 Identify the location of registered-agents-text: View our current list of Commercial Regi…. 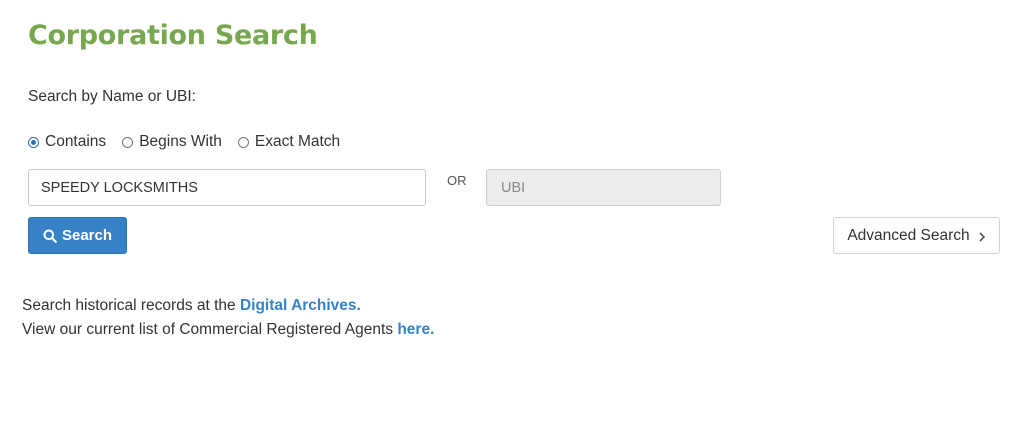
(210, 329).